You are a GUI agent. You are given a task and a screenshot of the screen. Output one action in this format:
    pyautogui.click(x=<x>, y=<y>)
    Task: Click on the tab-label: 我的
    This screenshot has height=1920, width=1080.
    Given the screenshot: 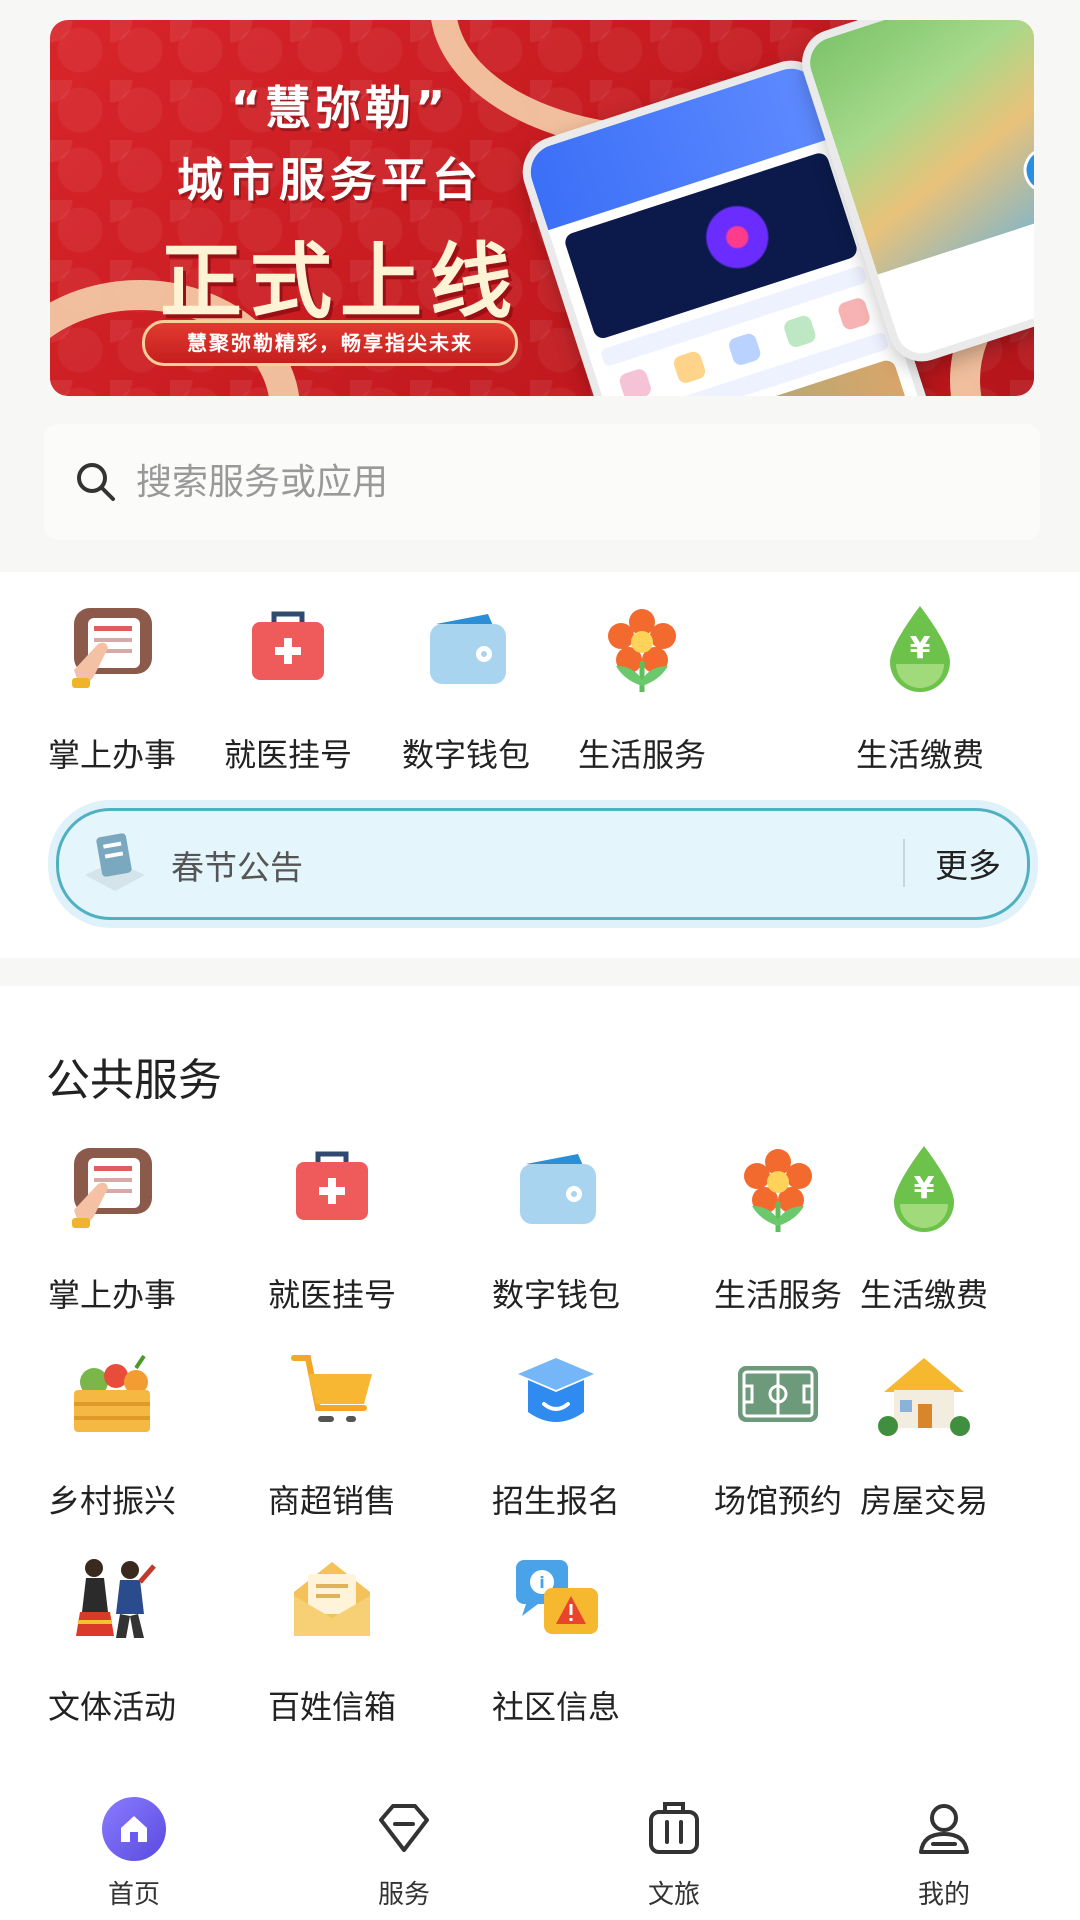 What is the action you would take?
    pyautogui.click(x=943, y=1895)
    